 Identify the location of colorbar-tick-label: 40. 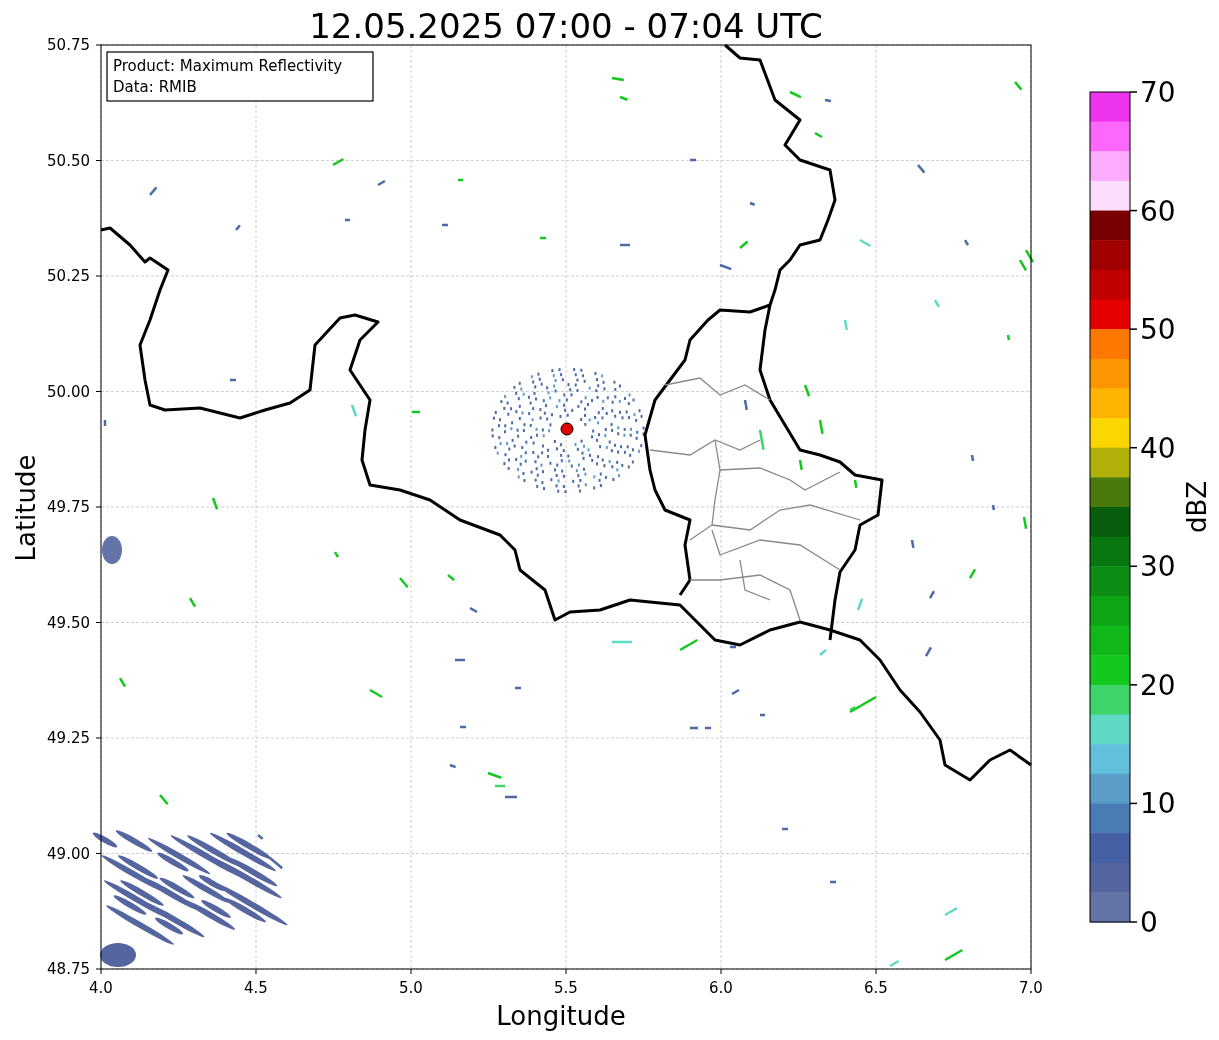
(1158, 448).